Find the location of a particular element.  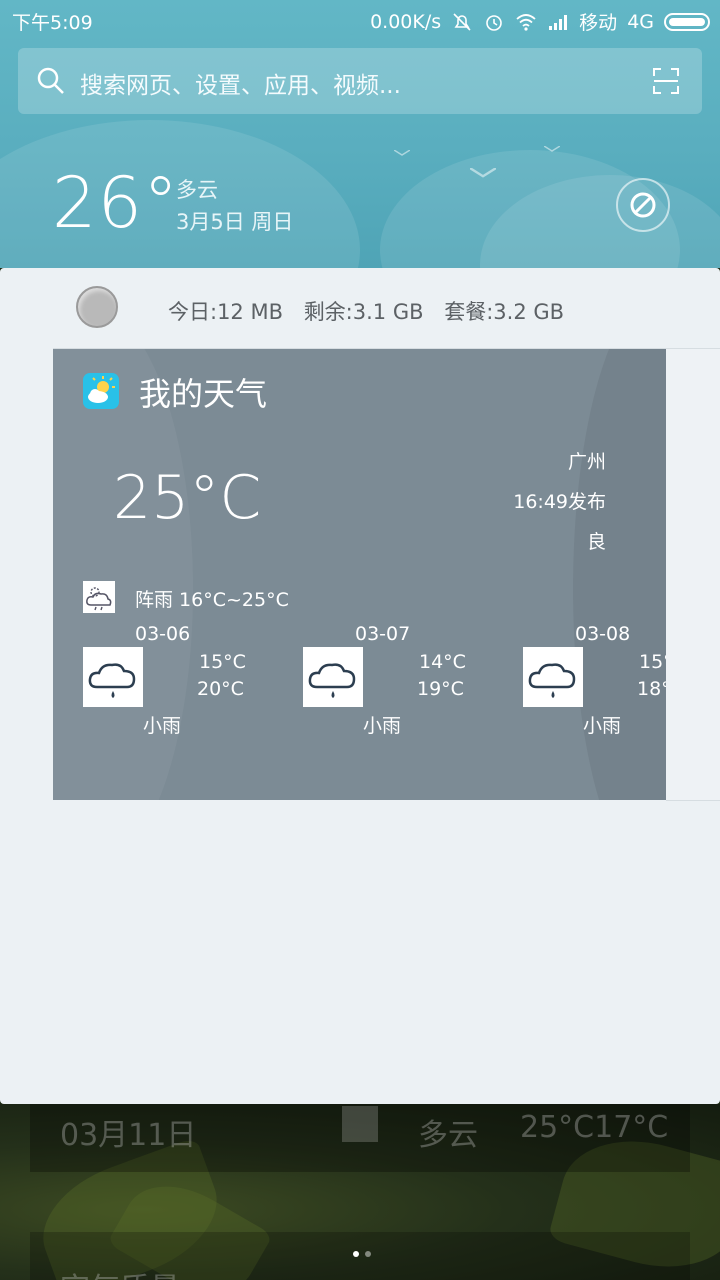

page-dot-active is located at coordinates (356, 1254).